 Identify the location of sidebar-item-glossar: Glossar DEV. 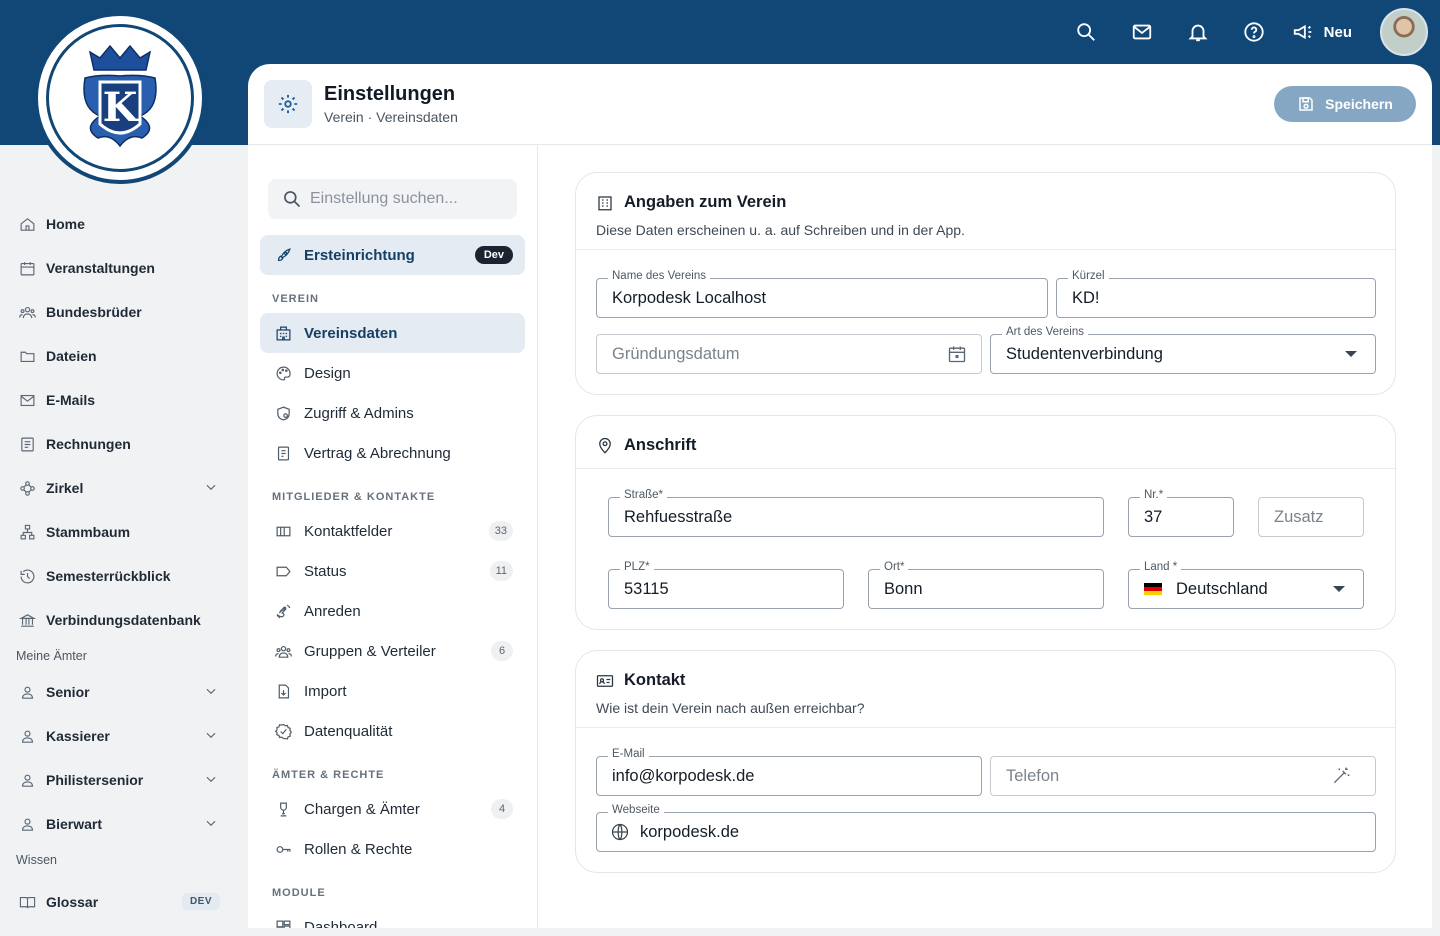
(124, 902).